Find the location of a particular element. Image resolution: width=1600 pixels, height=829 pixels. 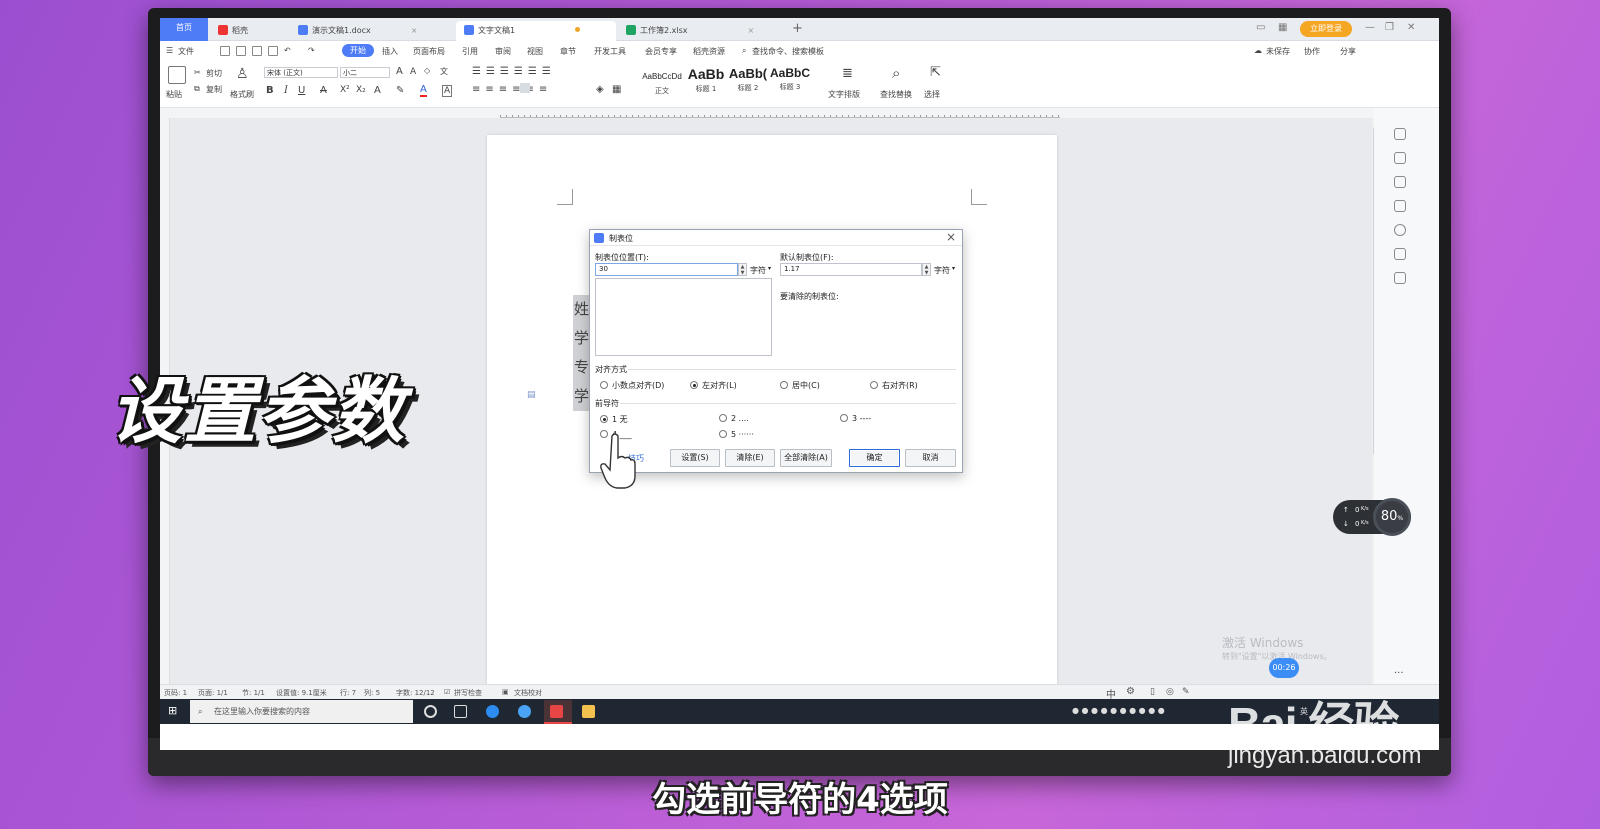

tab-home: 首页 is located at coordinates (184, 29).